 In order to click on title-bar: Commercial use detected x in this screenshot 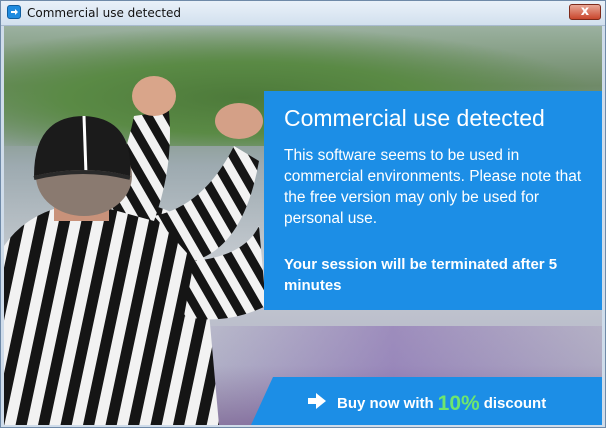, I will do `click(303, 13)`.